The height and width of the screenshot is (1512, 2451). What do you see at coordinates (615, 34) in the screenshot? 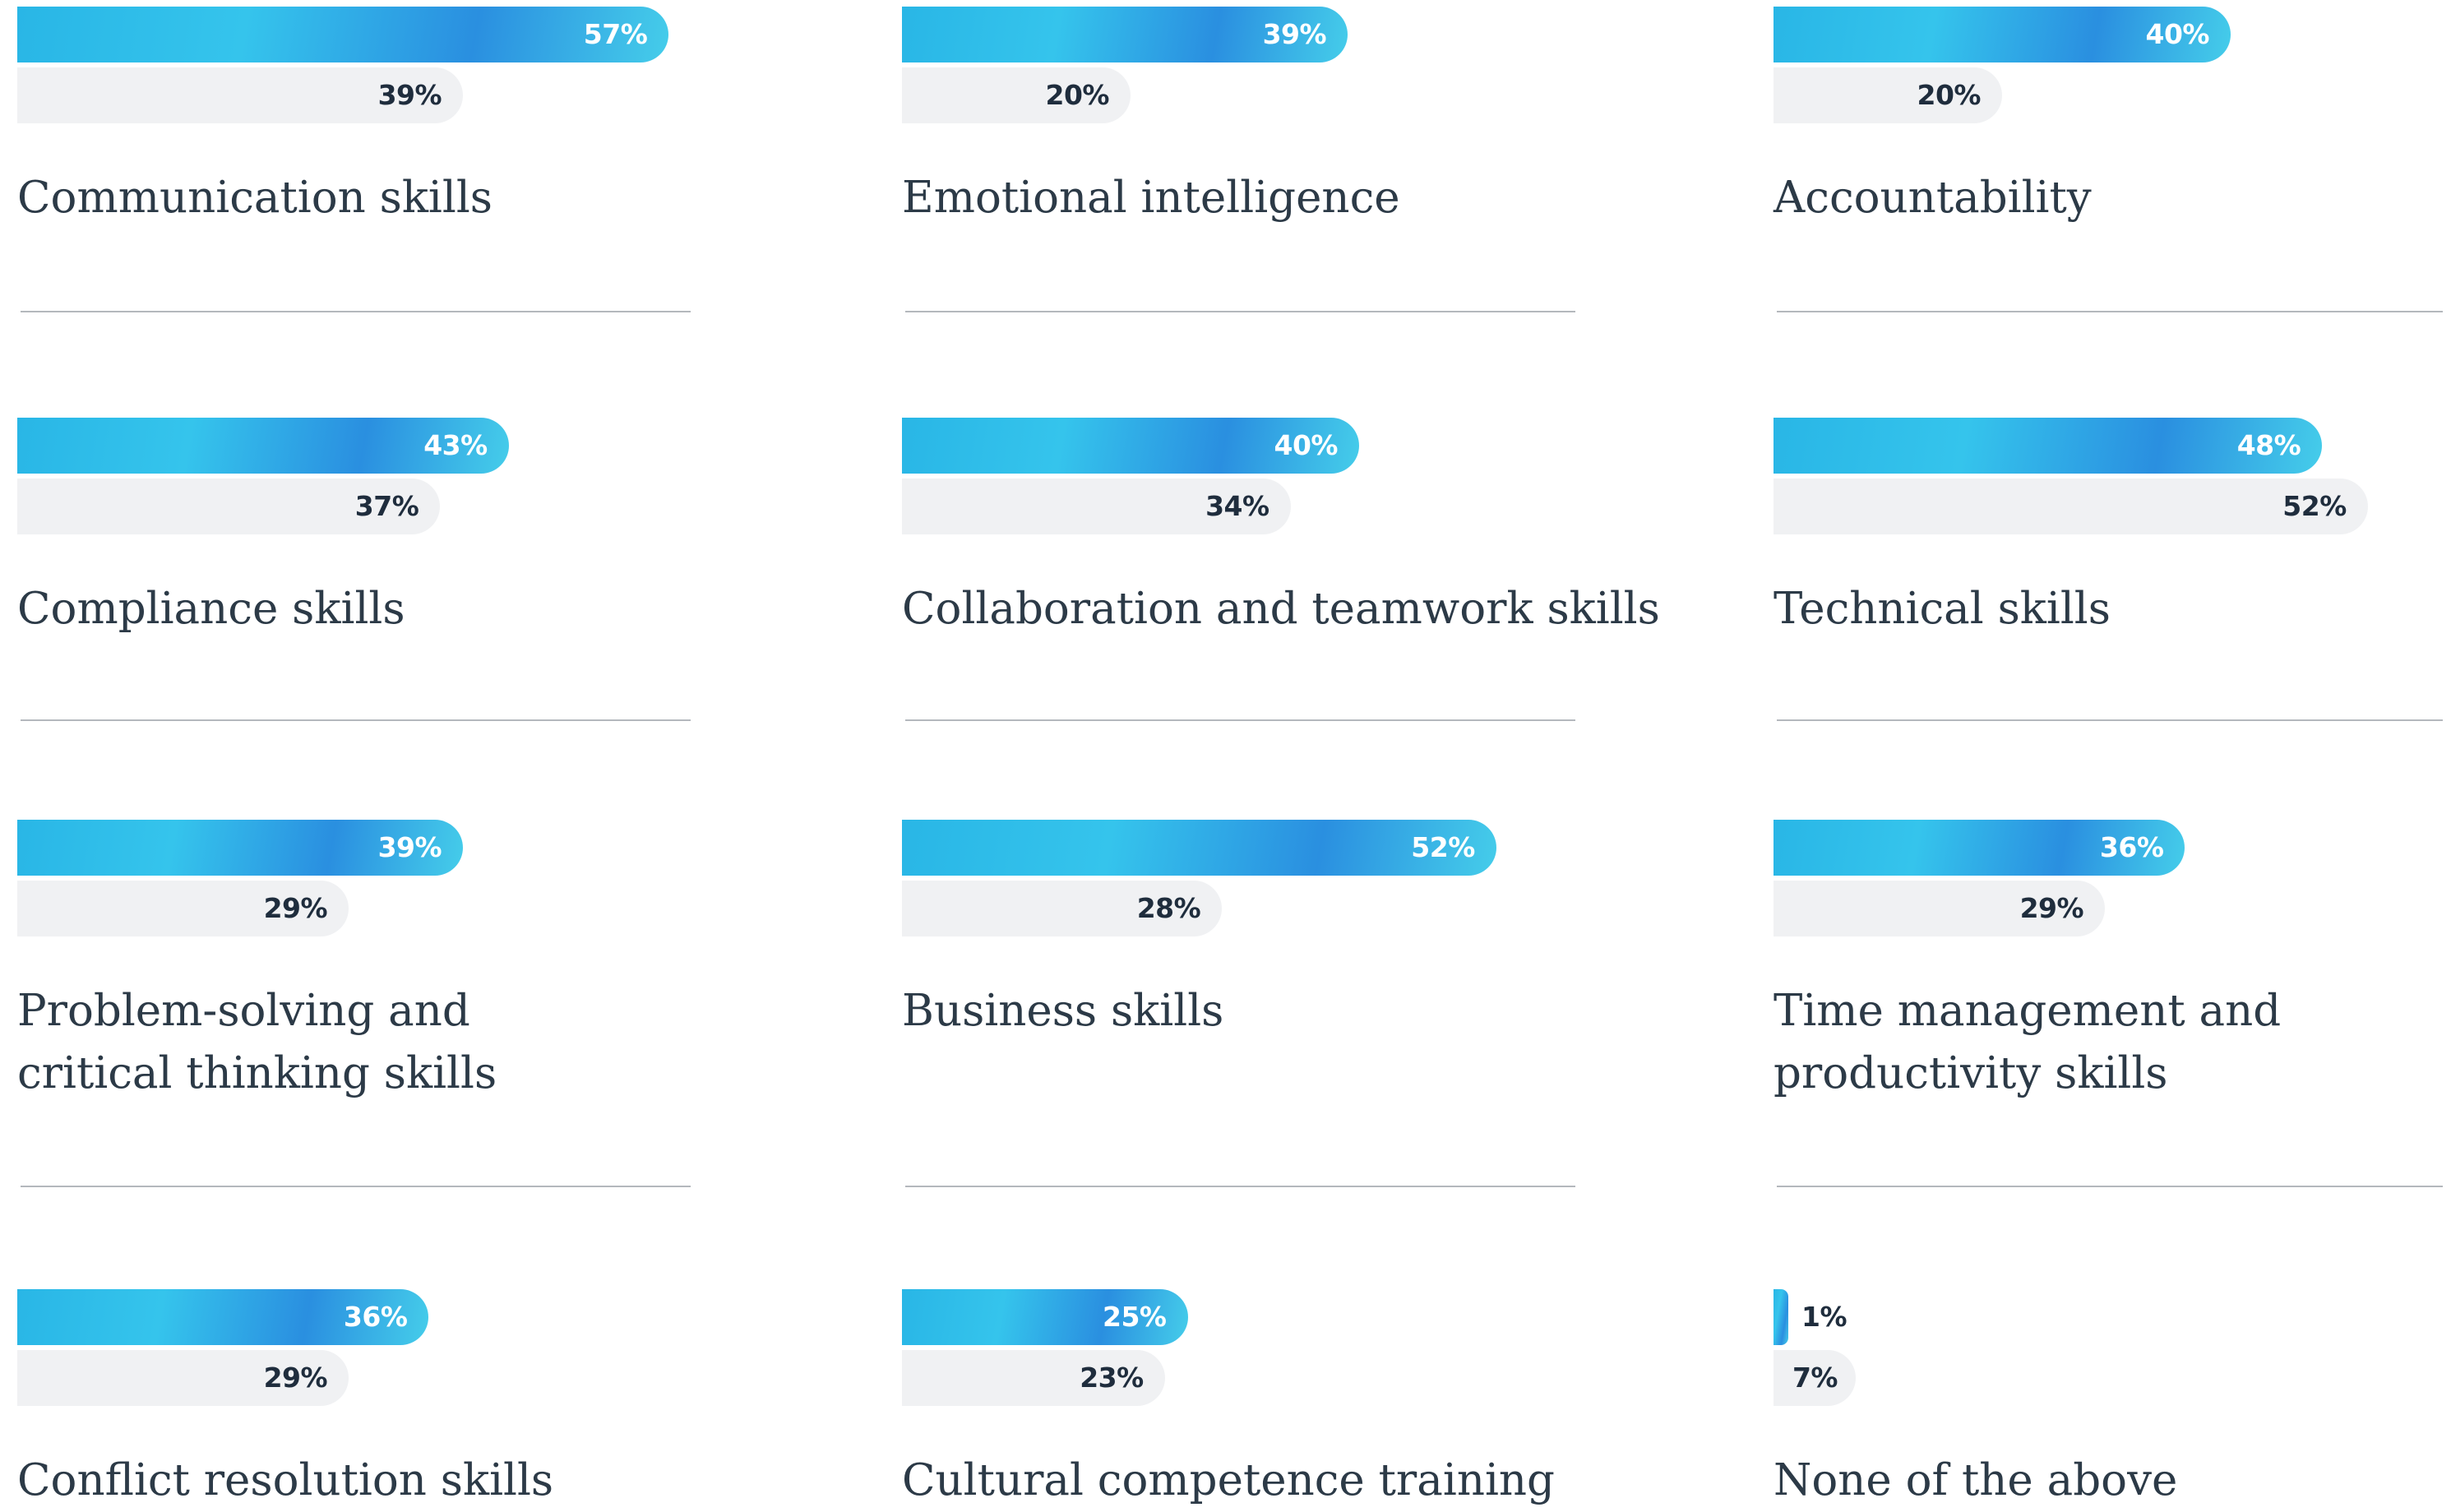
I see `bar-primary-label: 57%` at bounding box center [615, 34].